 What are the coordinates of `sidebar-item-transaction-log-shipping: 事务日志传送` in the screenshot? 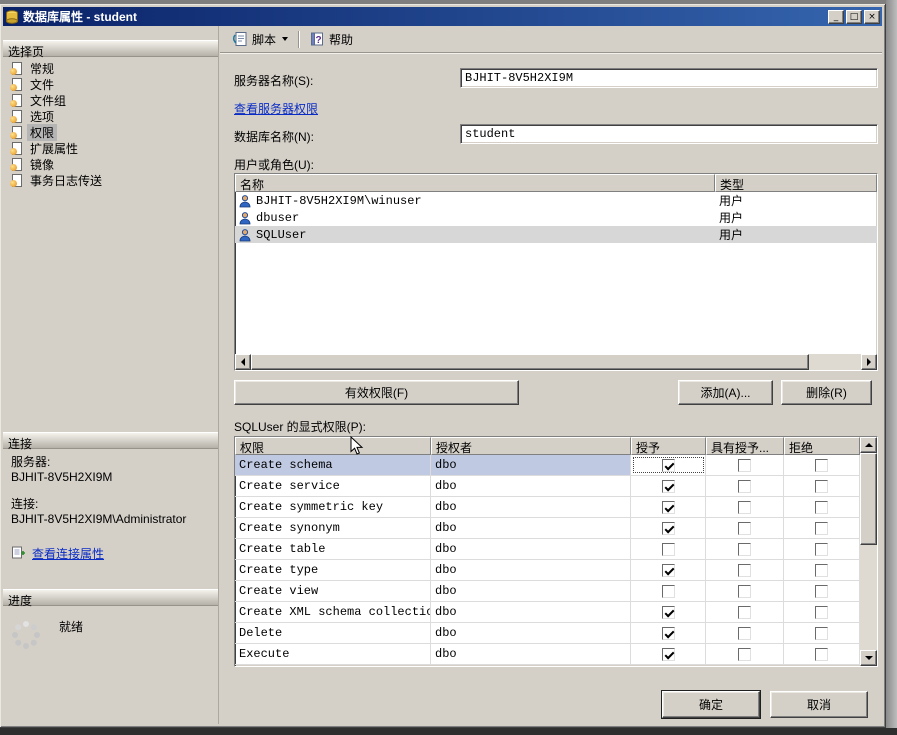 It's located at (110, 180).